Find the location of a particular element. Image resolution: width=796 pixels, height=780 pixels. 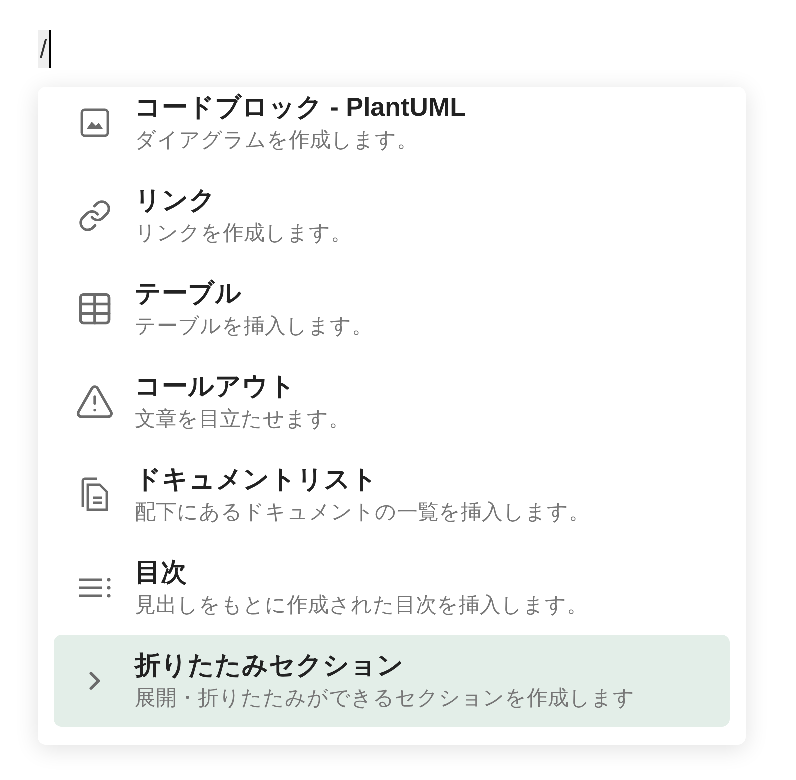

item-description: ダイアグラムを作成します。 is located at coordinates (277, 141).